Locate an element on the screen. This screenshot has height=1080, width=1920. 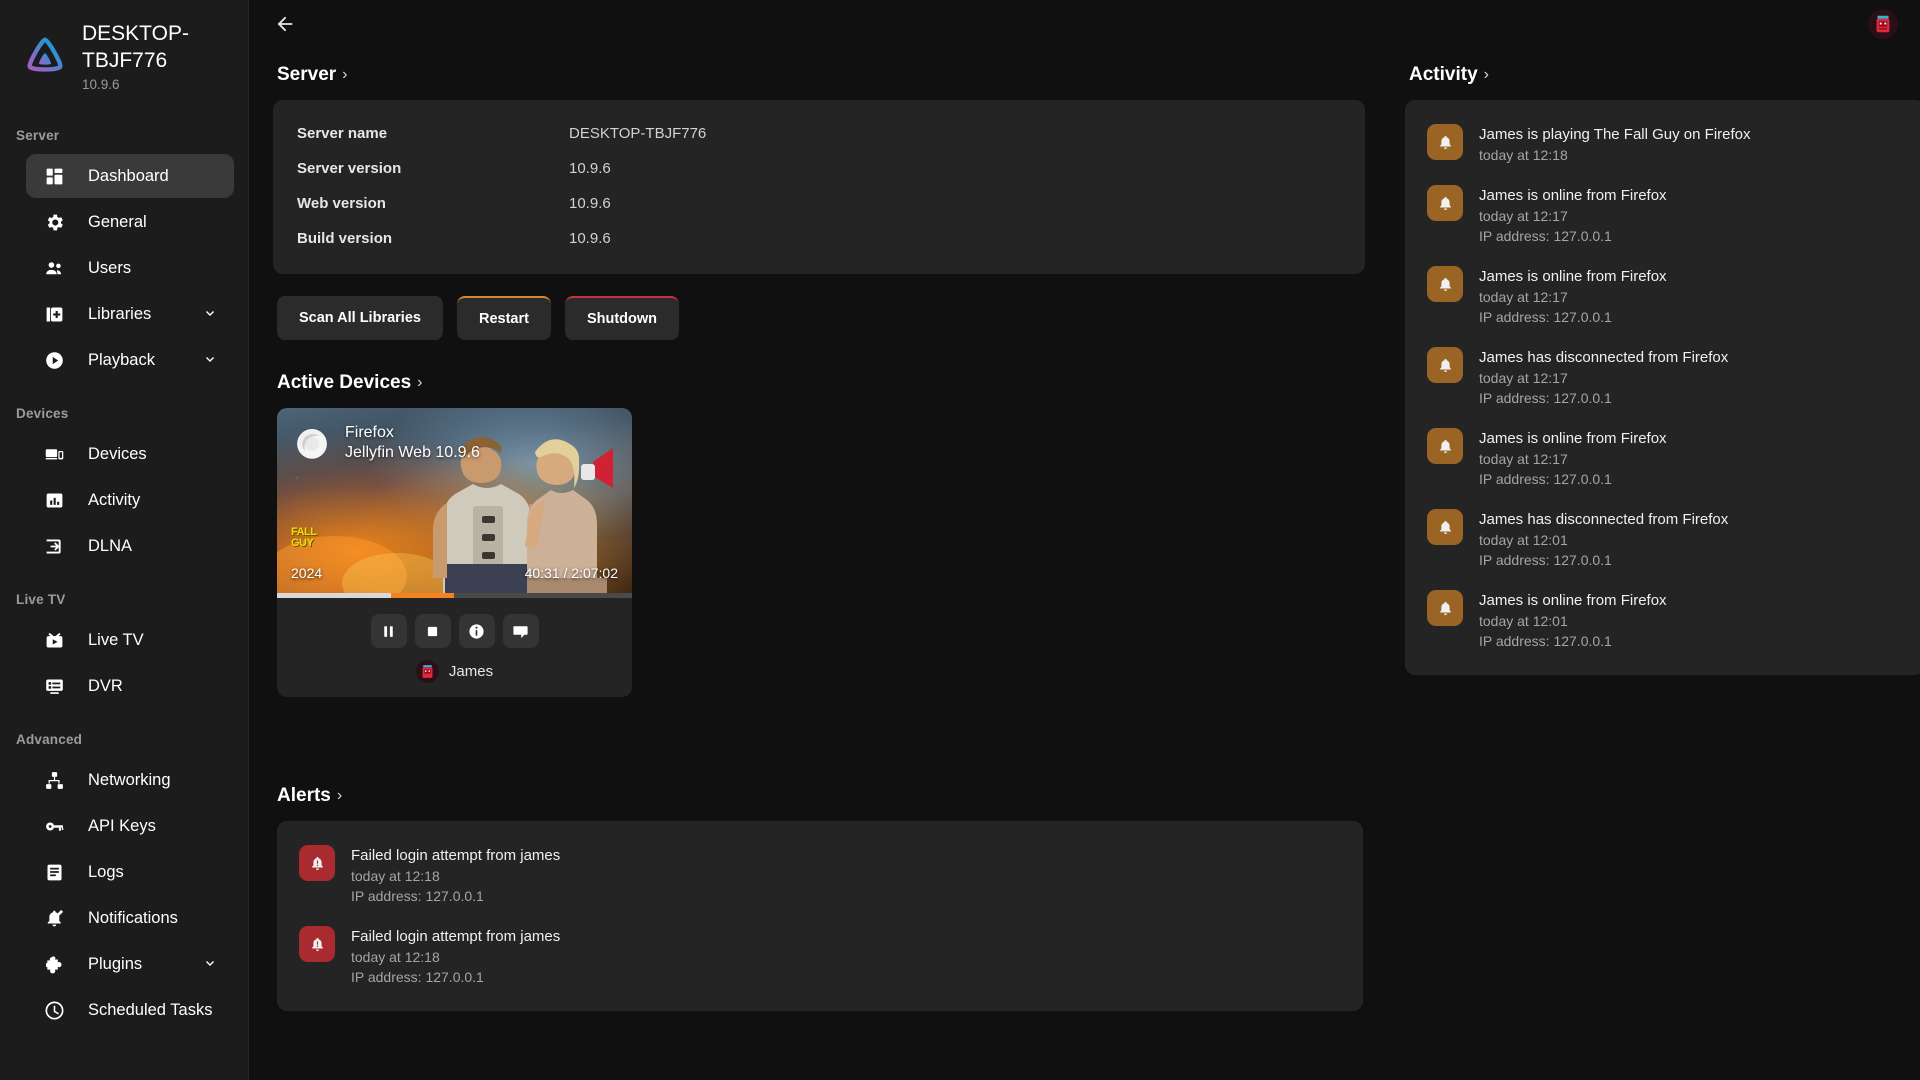
sidebar-item-label: Libraries is located at coordinates (120, 313).